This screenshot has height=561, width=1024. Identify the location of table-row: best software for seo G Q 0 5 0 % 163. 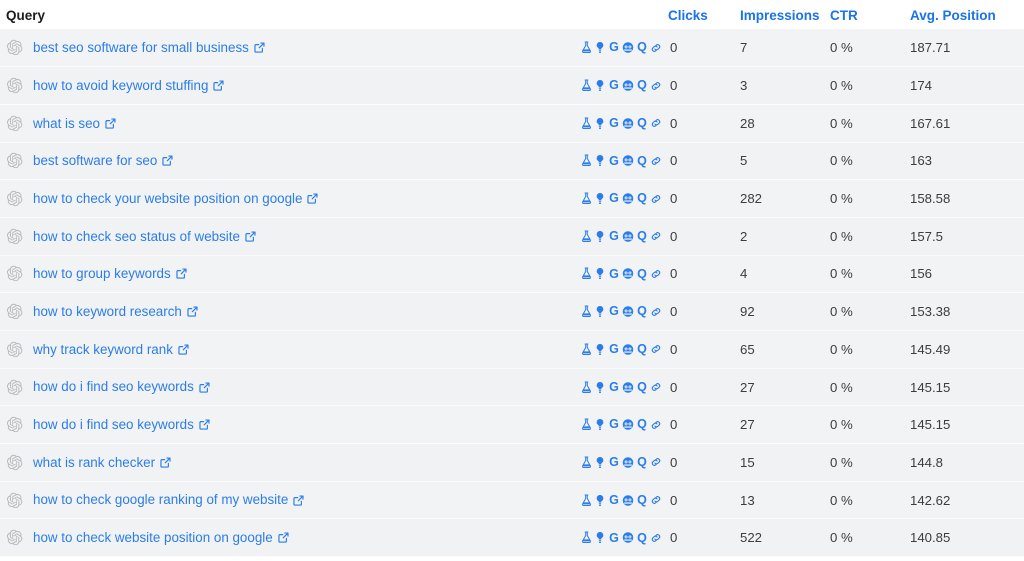
(512, 161).